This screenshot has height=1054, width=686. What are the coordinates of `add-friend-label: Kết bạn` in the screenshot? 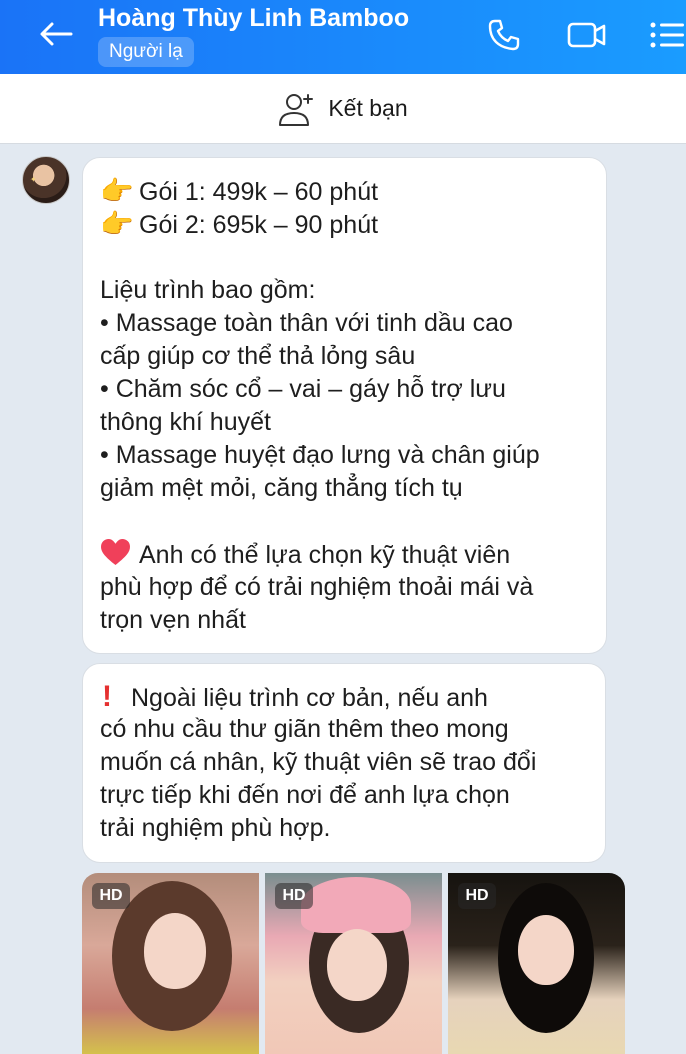 It's located at (368, 108).